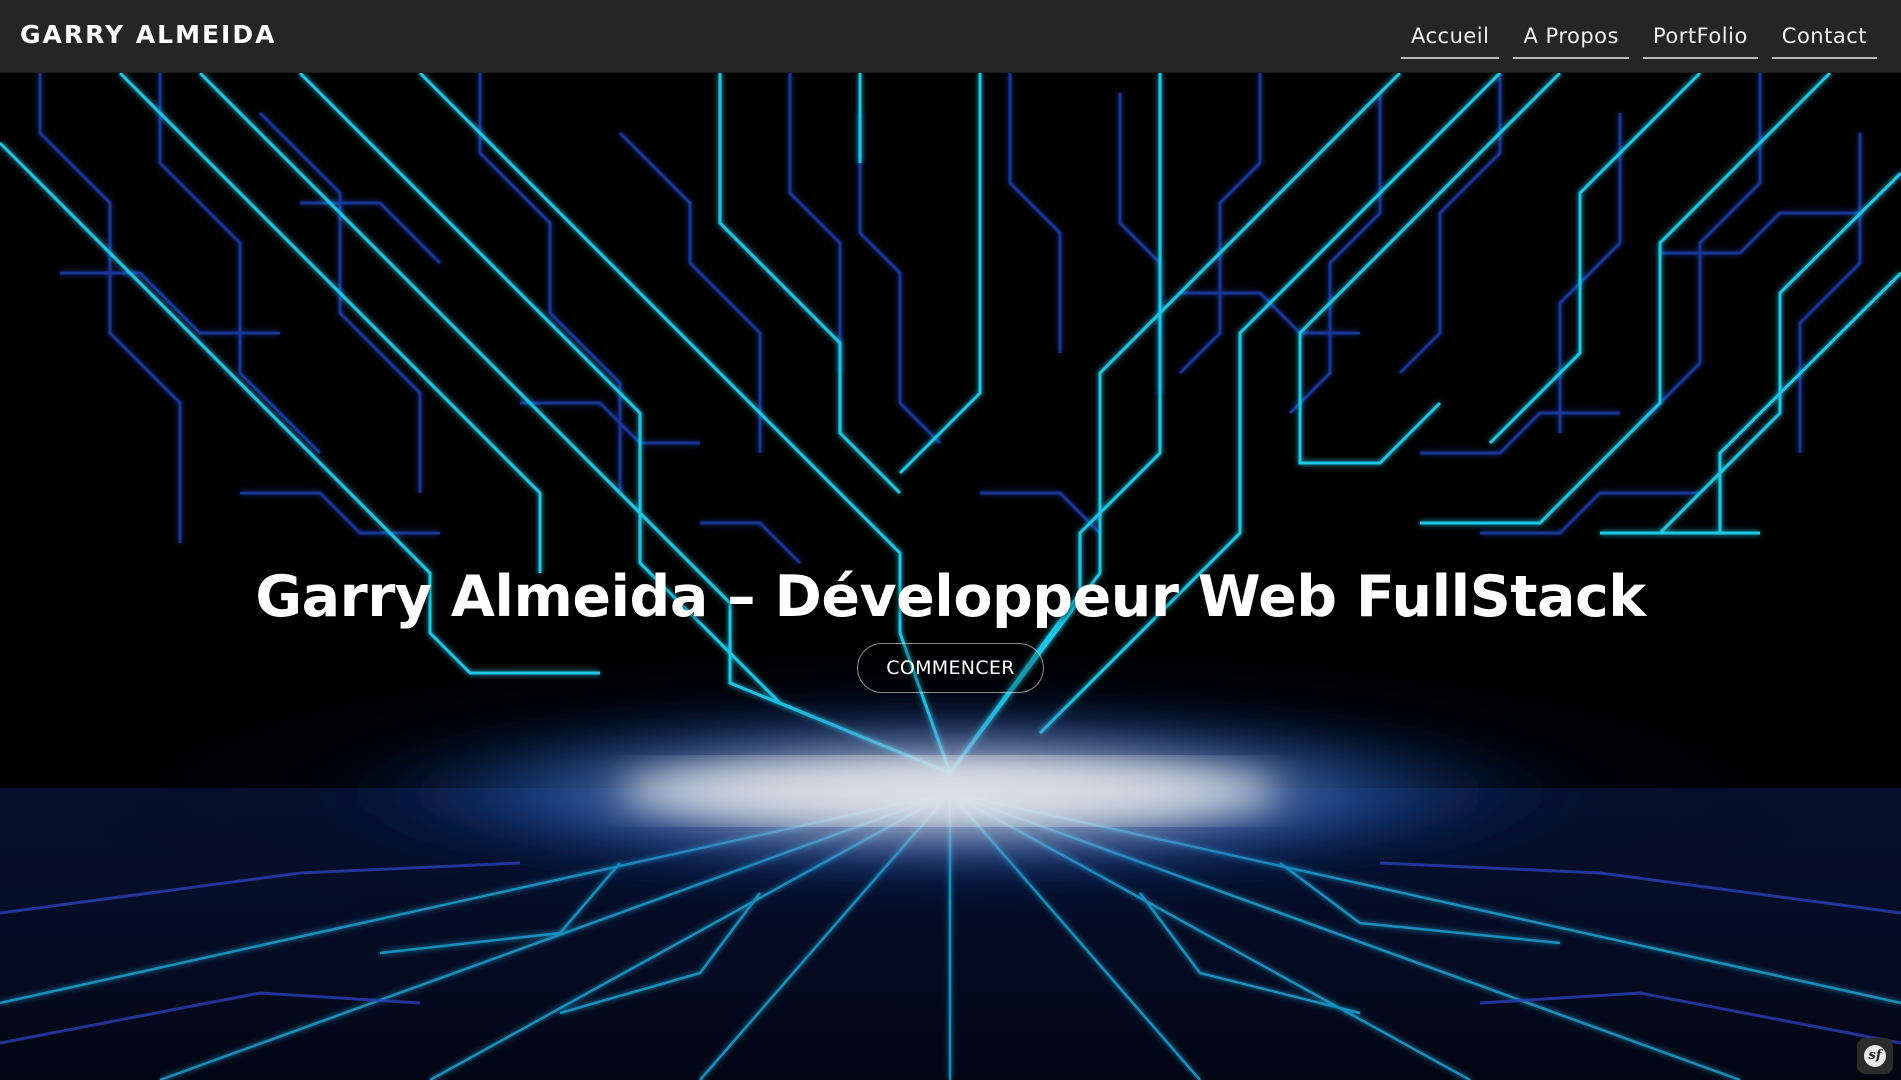  What do you see at coordinates (1450, 37) in the screenshot?
I see `nav-link-accueil: Accueil` at bounding box center [1450, 37].